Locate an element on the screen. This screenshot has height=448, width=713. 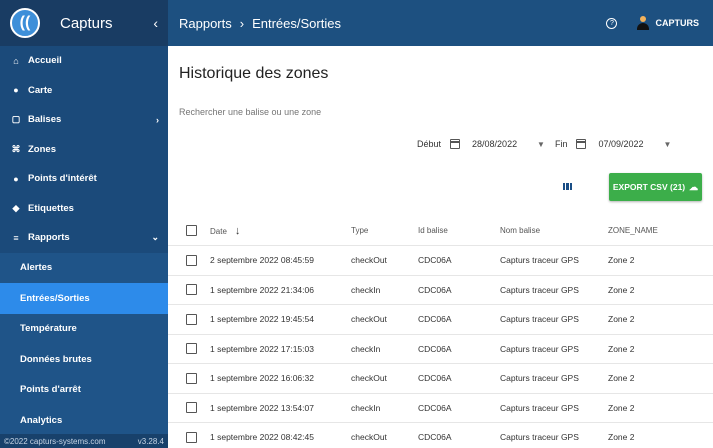
end-date-label: Fin is located at coordinates (561, 144).